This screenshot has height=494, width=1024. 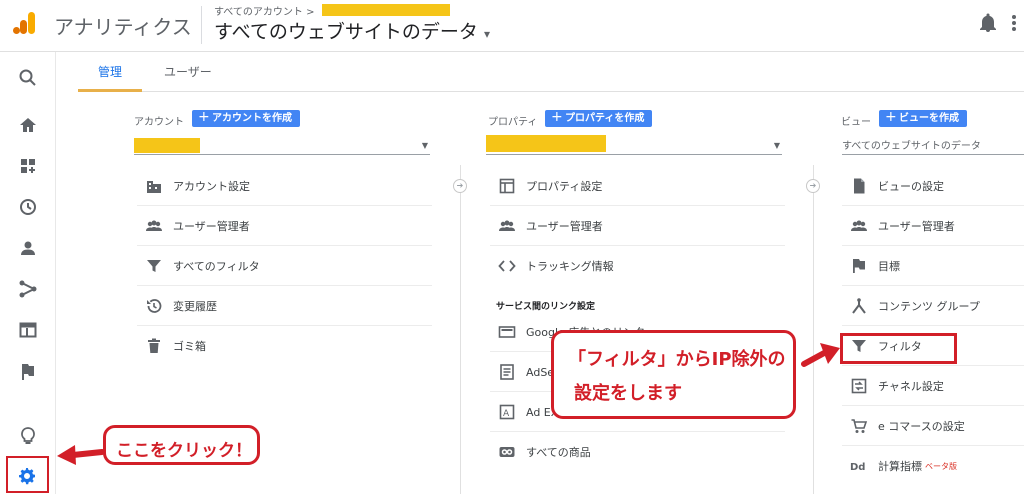 What do you see at coordinates (184, 451) in the screenshot?
I see `click-here-text: ここをクリック！` at bounding box center [184, 451].